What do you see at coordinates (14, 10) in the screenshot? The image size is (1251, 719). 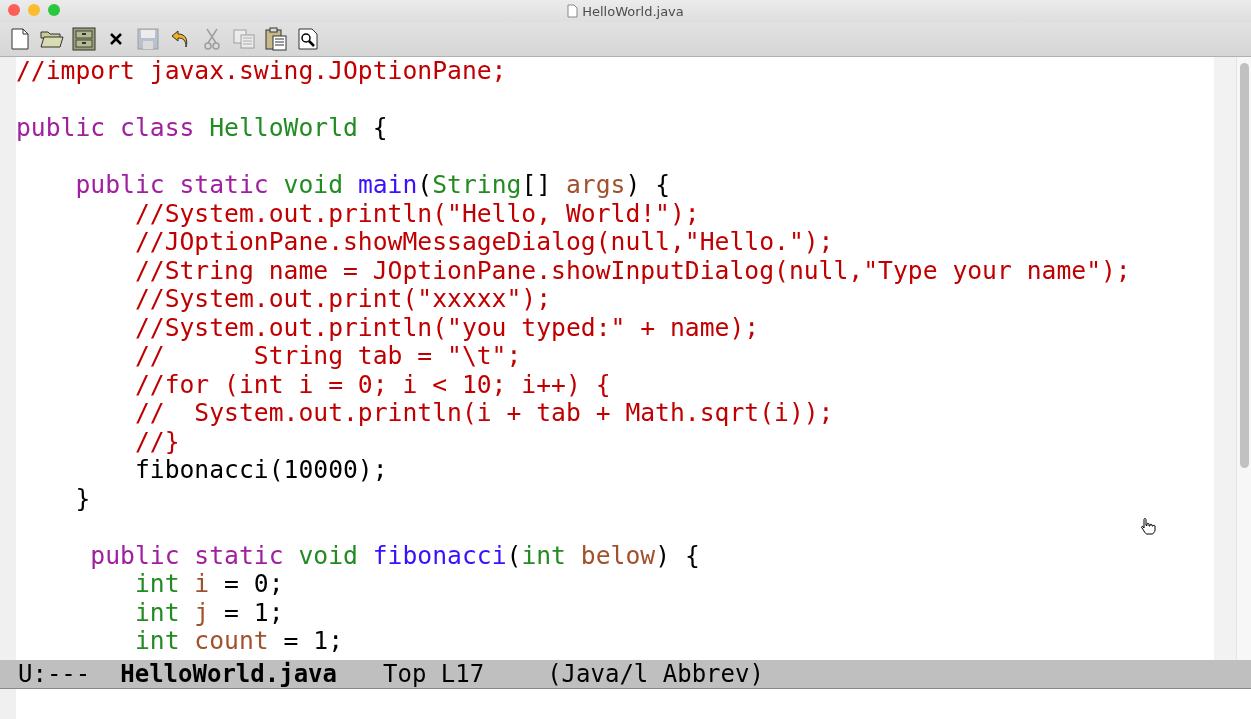 I see `close-window-button` at bounding box center [14, 10].